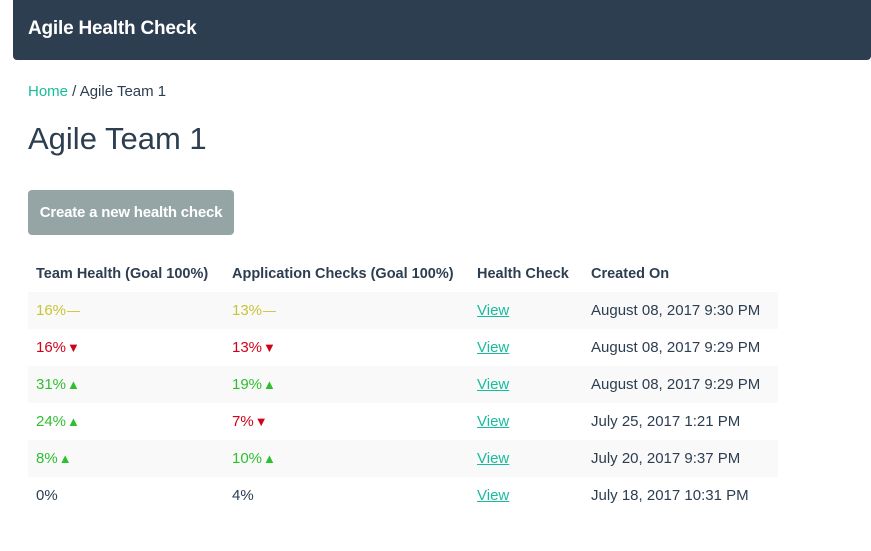 Image resolution: width=871 pixels, height=551 pixels. I want to click on team-health-value: 0%, so click(47, 495).